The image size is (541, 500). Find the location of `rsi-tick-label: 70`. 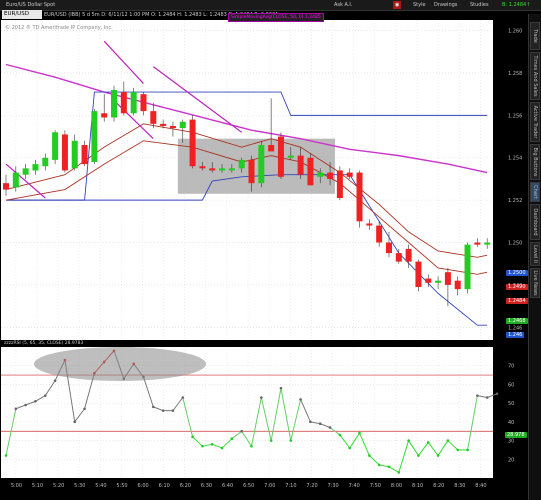

rsi-tick-label: 70 is located at coordinates (511, 367).